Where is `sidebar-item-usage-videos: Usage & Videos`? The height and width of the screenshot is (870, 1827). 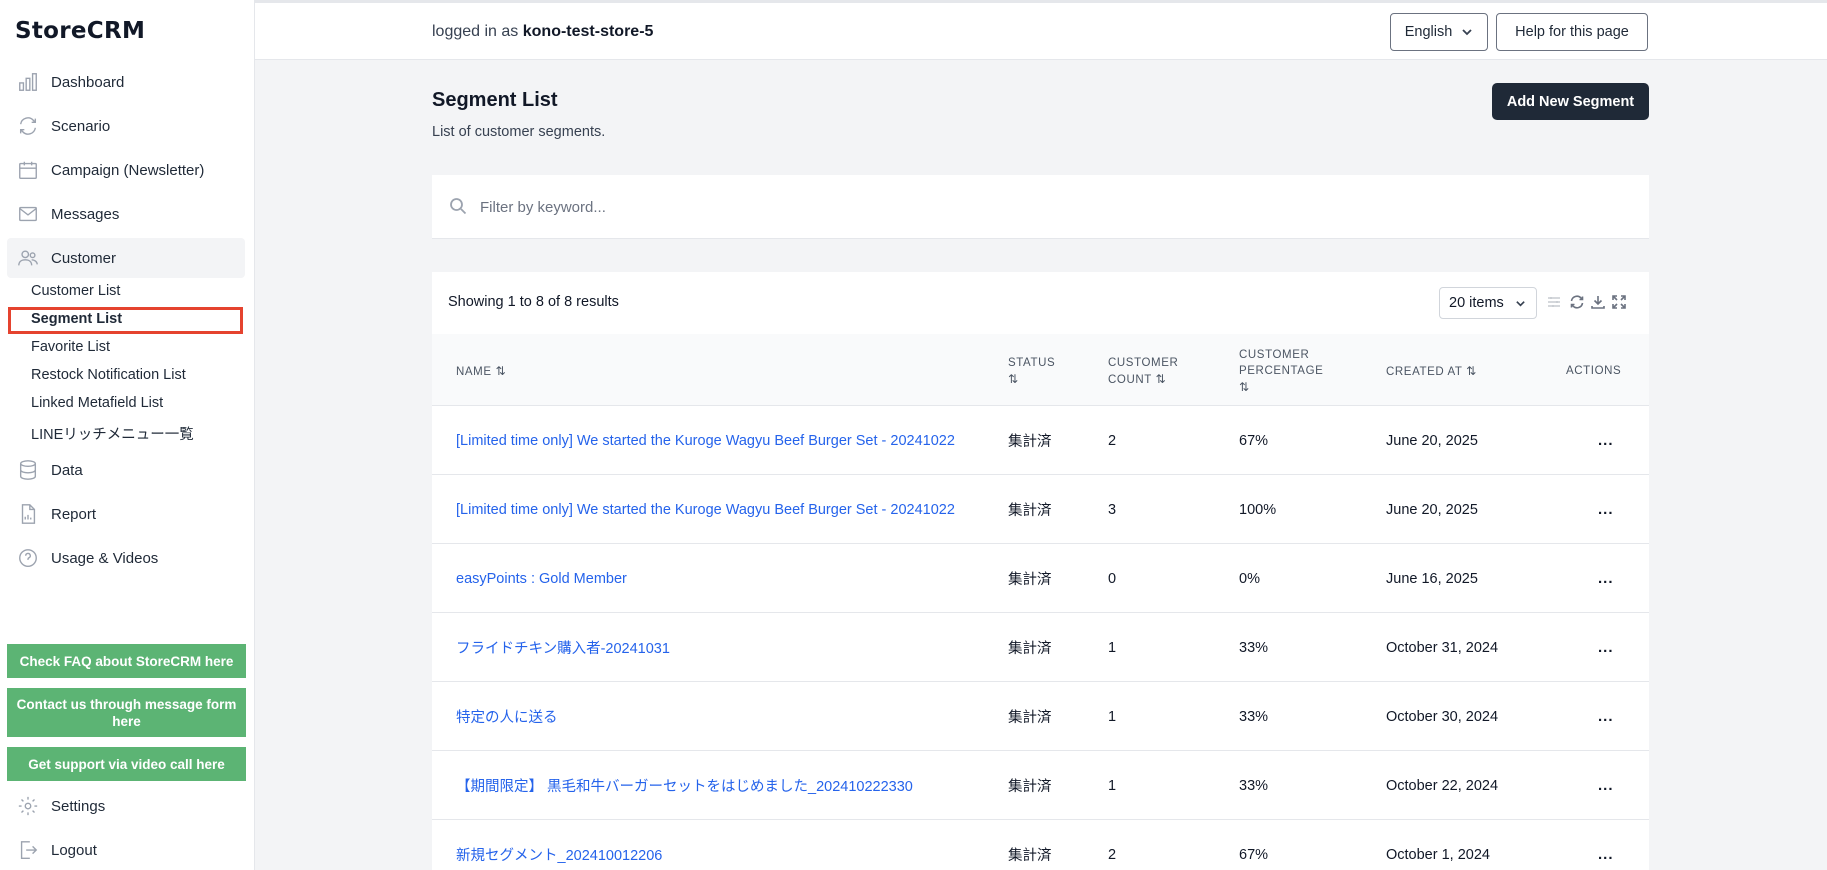
sidebar-item-usage-videos: Usage & Videos is located at coordinates (126, 558).